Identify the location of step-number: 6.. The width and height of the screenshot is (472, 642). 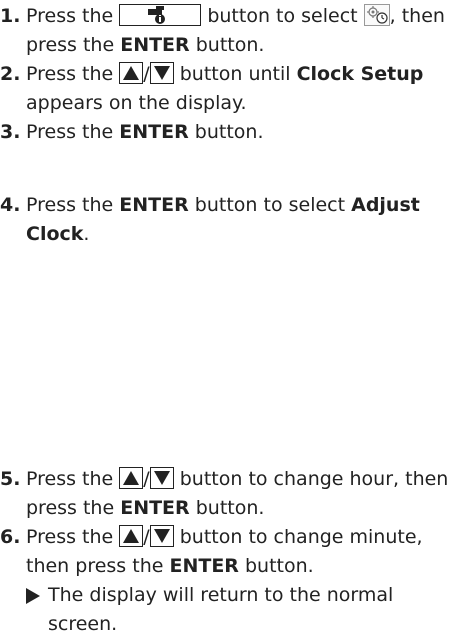
(10, 537).